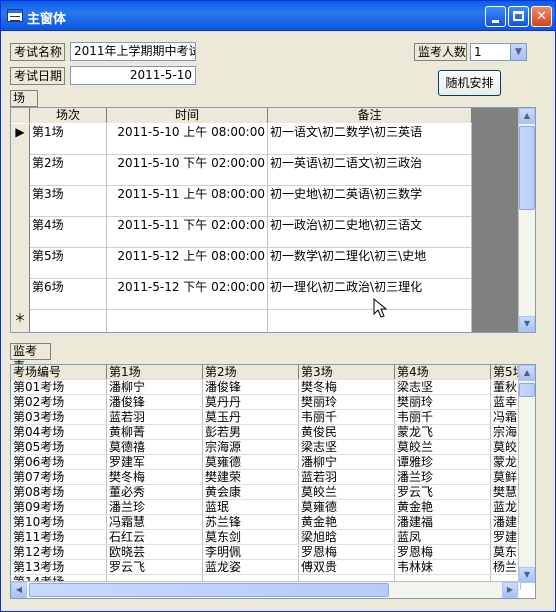 This screenshot has width=556, height=612. Describe the element at coordinates (506, 387) in the screenshot. I see `roster-cell: 董秋` at that location.